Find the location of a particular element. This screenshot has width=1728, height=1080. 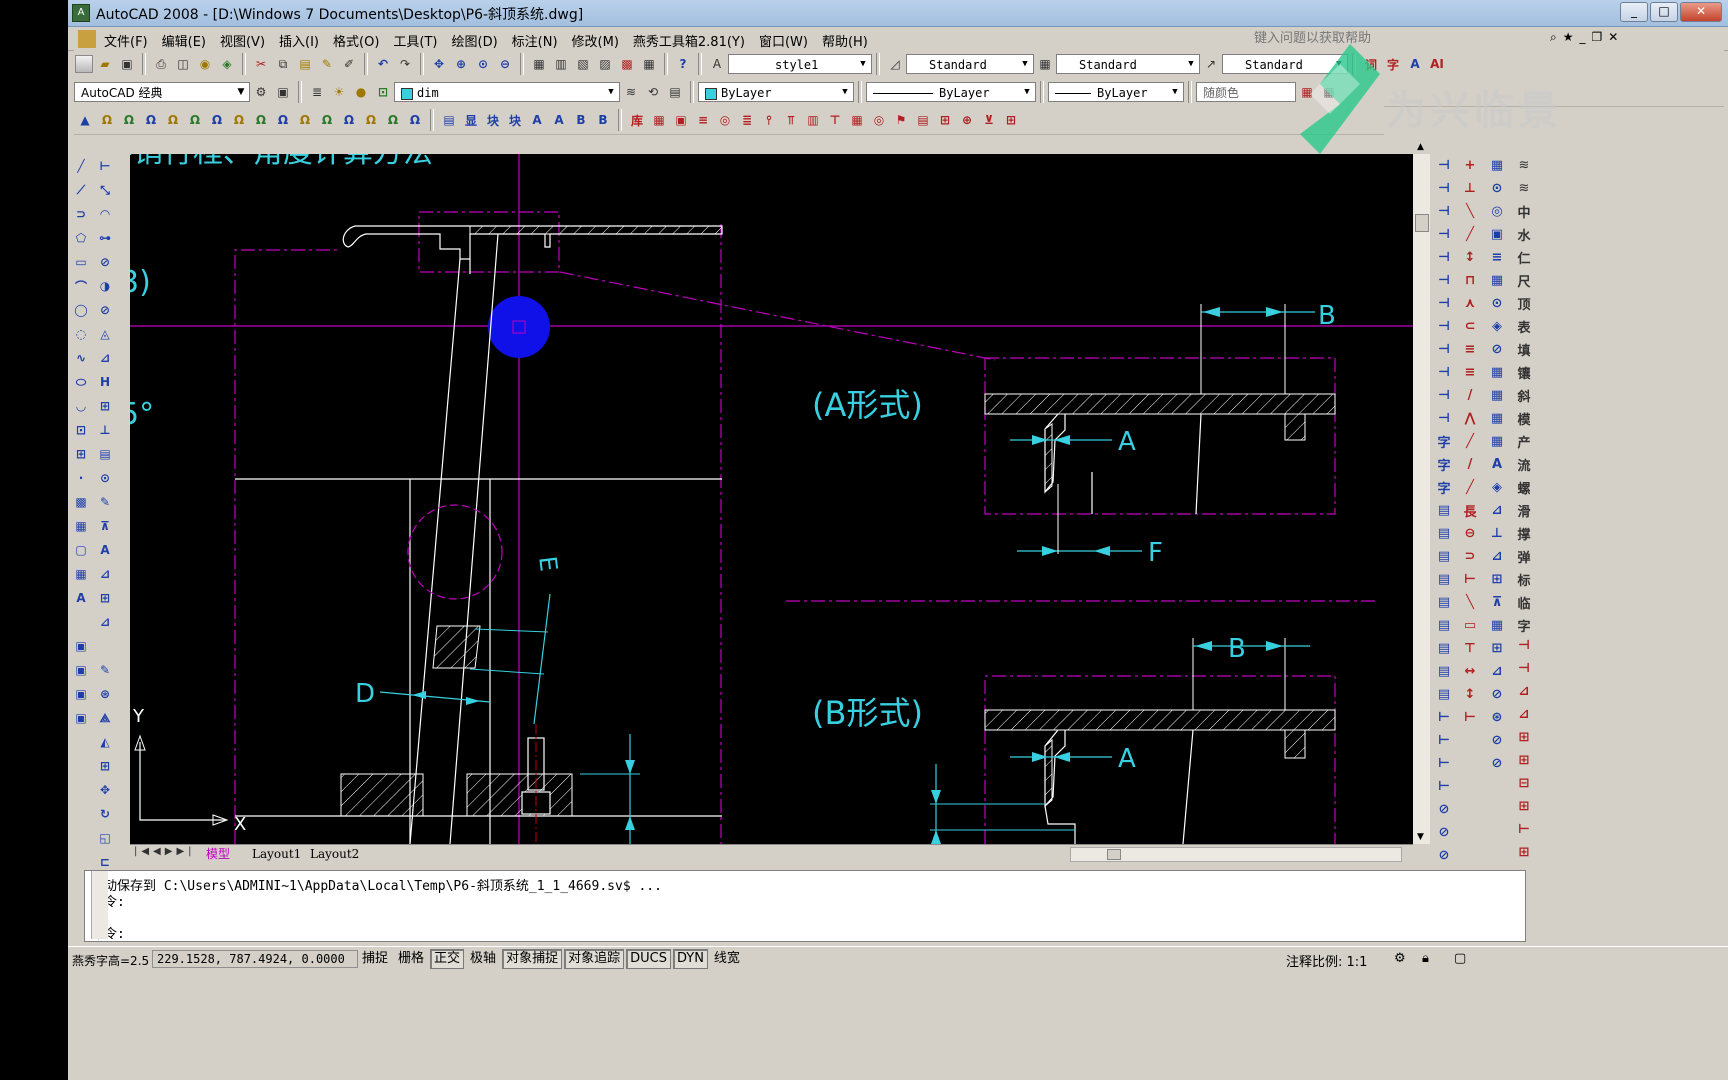

yanxiu-tool-4-icon: Ω is located at coordinates (173, 120).